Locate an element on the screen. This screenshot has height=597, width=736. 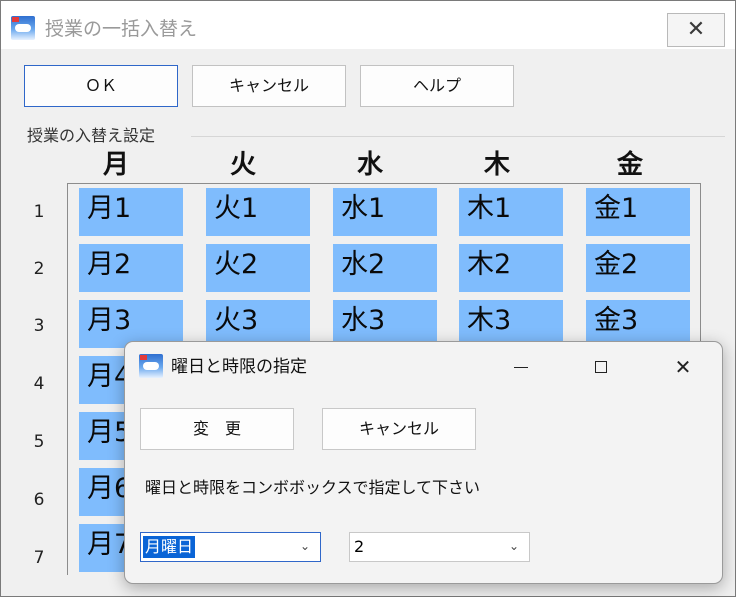
dialog-close-button: ✕ is located at coordinates (683, 368).